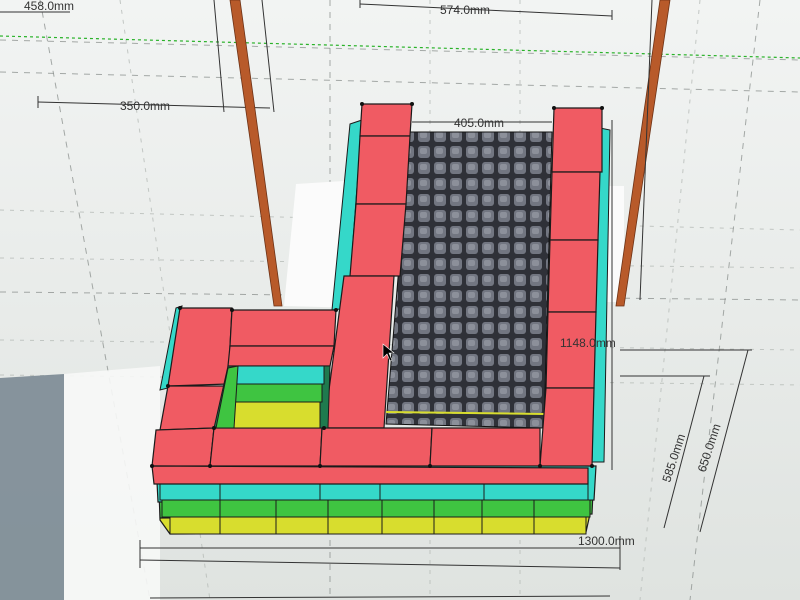 This screenshot has width=800, height=600. I want to click on inner-compartment, so click(272, 397).